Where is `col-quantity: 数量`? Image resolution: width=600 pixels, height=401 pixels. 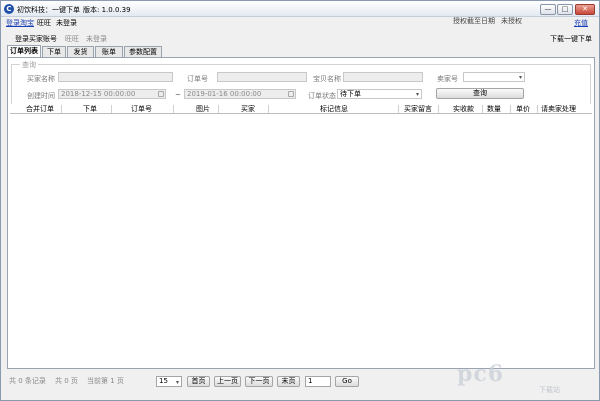 col-quantity: 数量 is located at coordinates (494, 109).